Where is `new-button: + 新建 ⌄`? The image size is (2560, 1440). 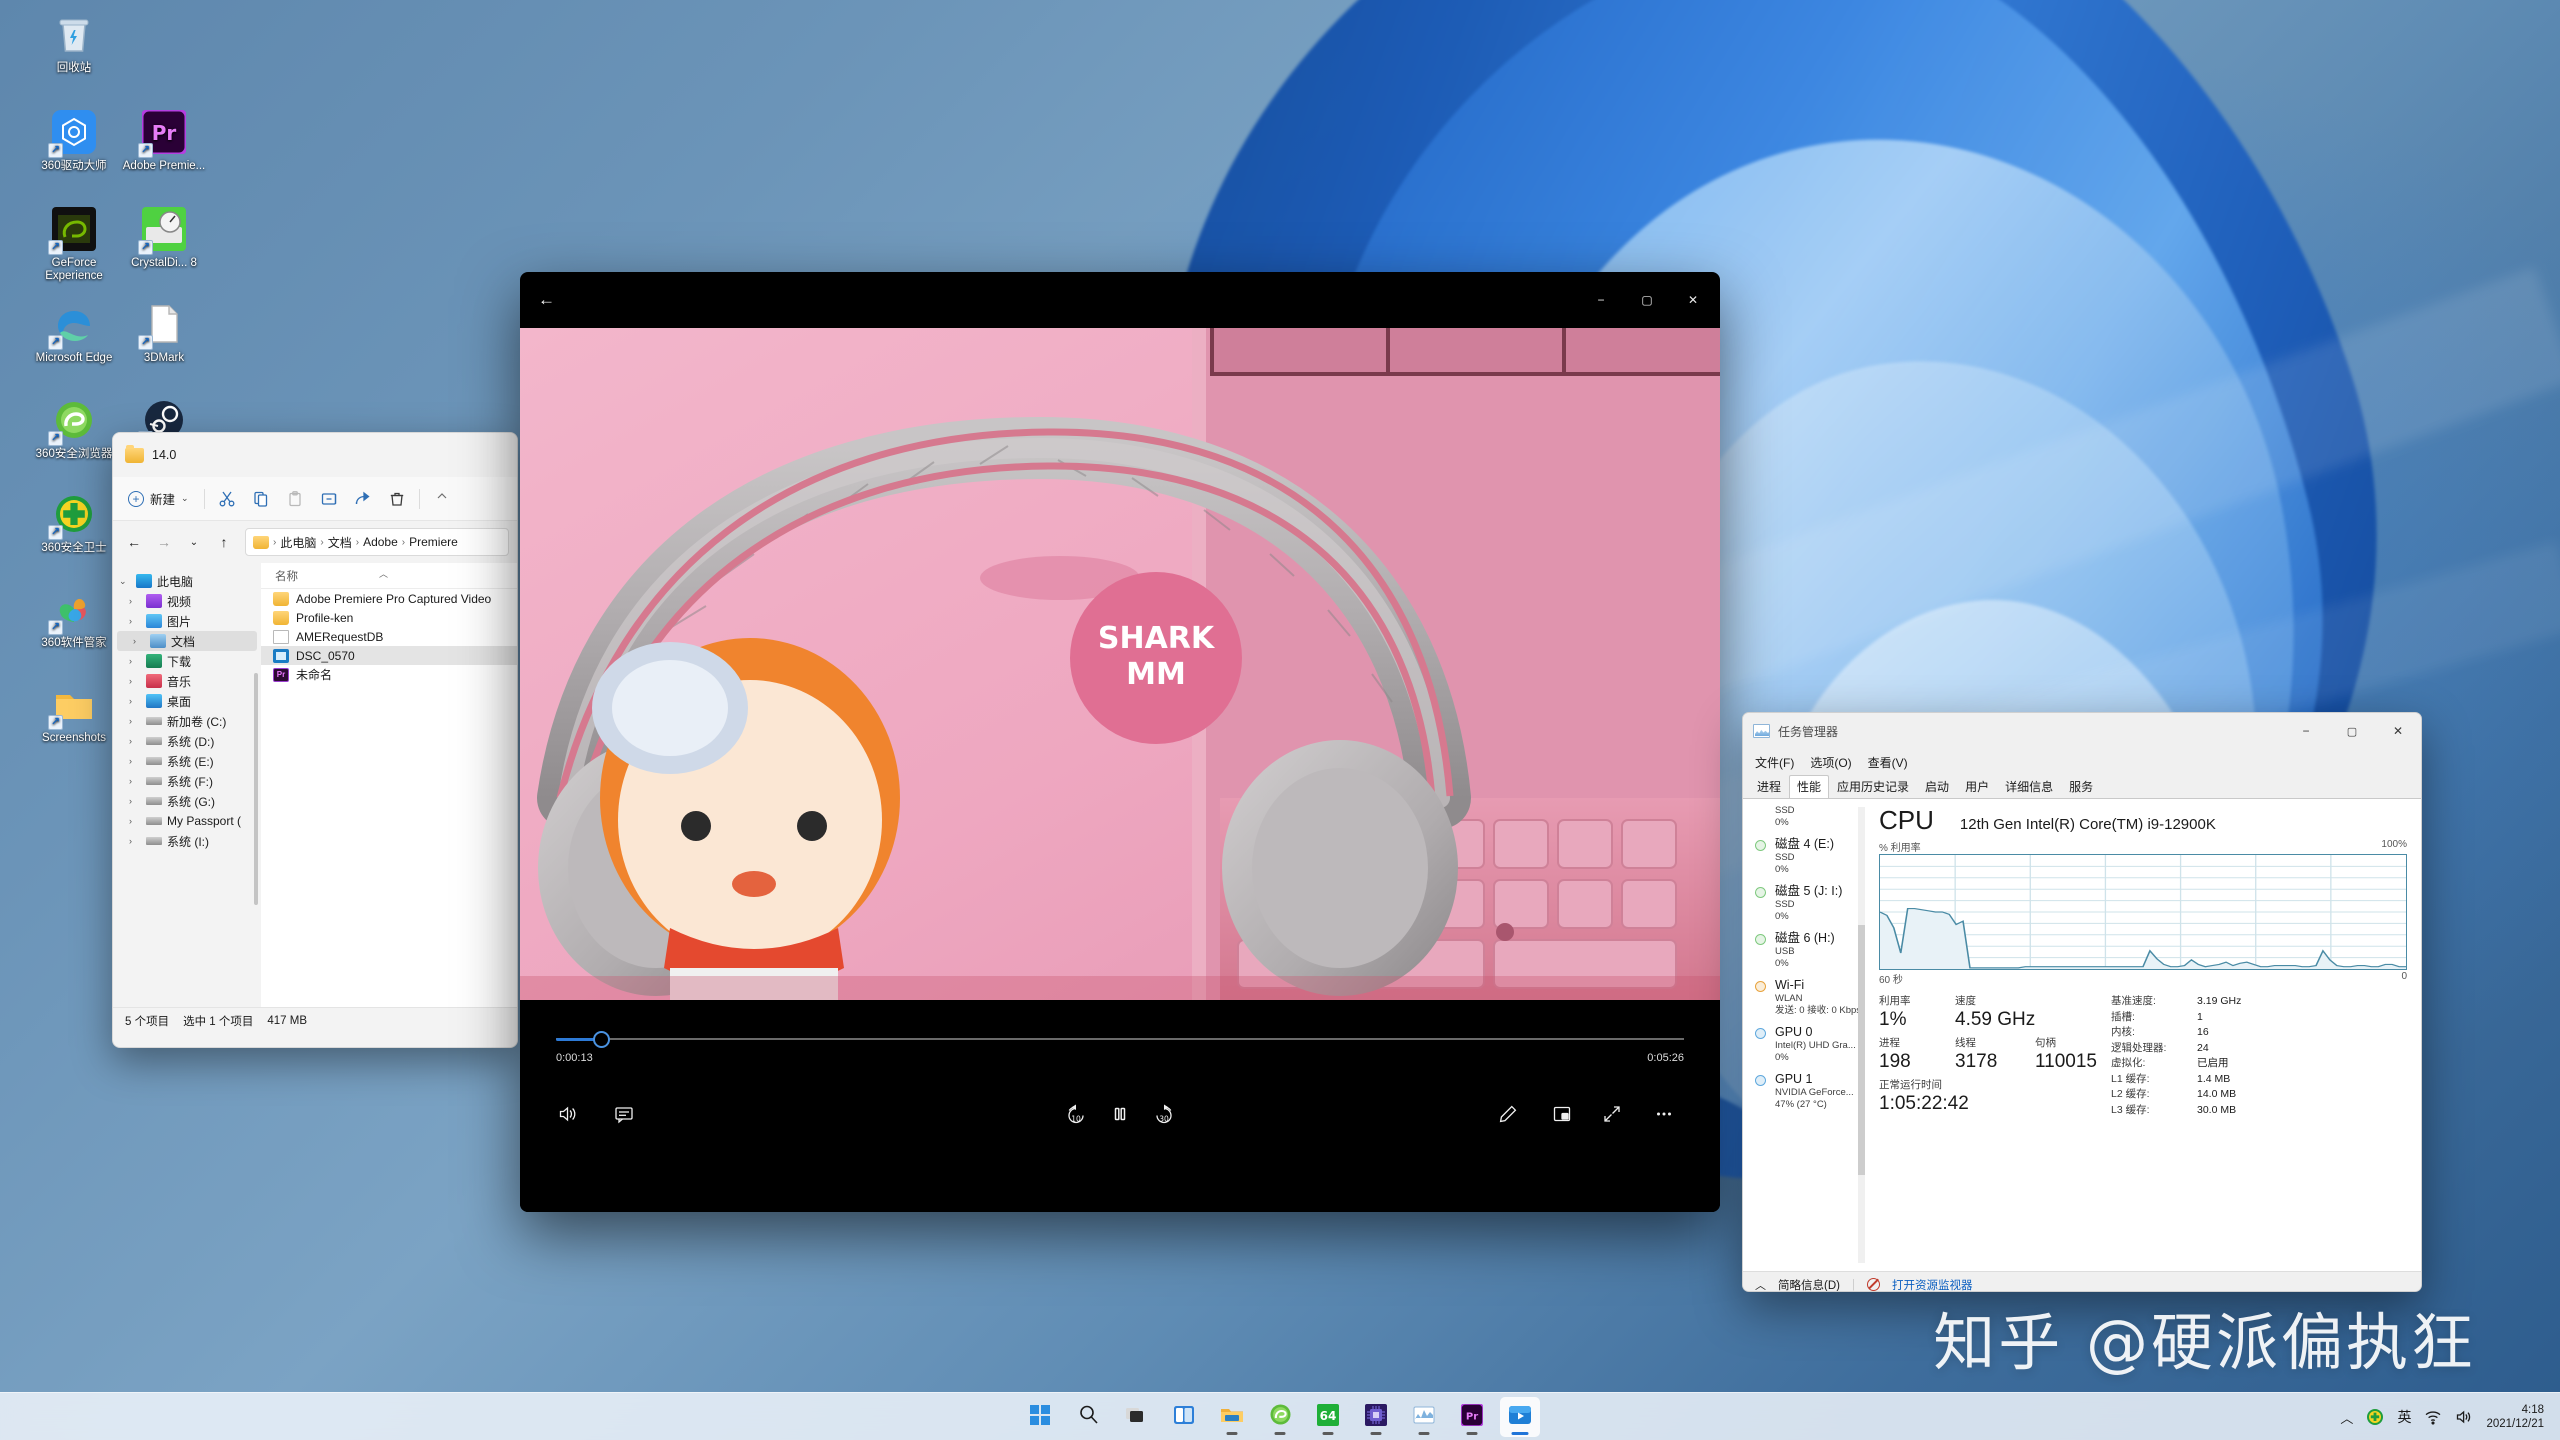 new-button: + 新建 ⌄ is located at coordinates (158, 498).